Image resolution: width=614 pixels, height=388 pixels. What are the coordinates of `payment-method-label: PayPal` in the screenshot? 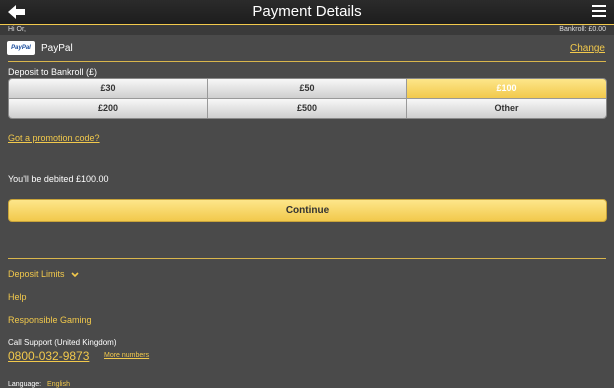 It's located at (57, 48).